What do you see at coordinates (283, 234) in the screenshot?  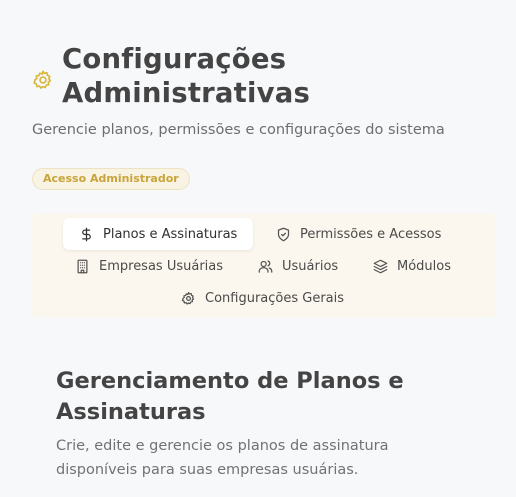 I see `shield-icon` at bounding box center [283, 234].